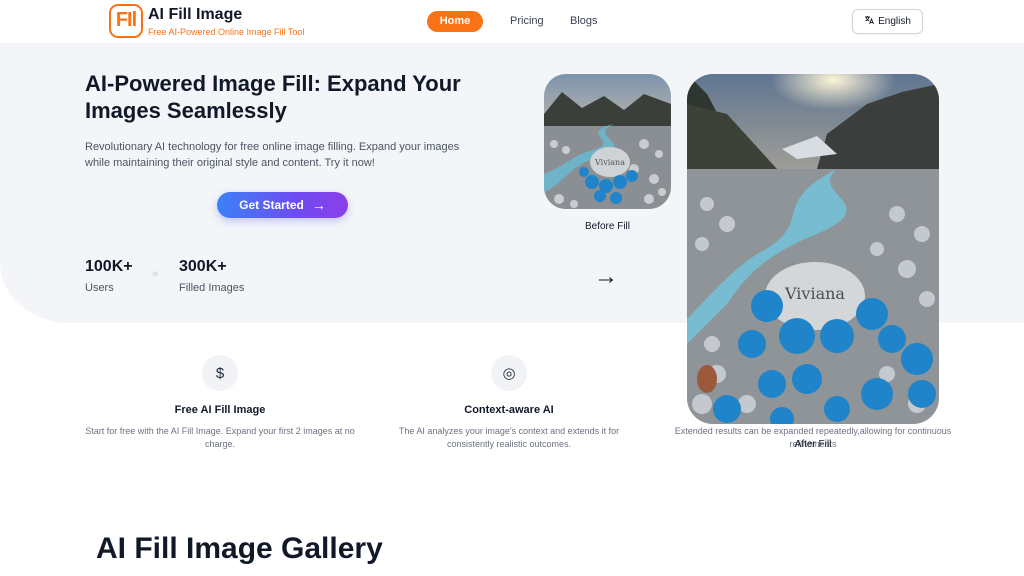  What do you see at coordinates (220, 373) in the screenshot?
I see `dollar-icon: $` at bounding box center [220, 373].